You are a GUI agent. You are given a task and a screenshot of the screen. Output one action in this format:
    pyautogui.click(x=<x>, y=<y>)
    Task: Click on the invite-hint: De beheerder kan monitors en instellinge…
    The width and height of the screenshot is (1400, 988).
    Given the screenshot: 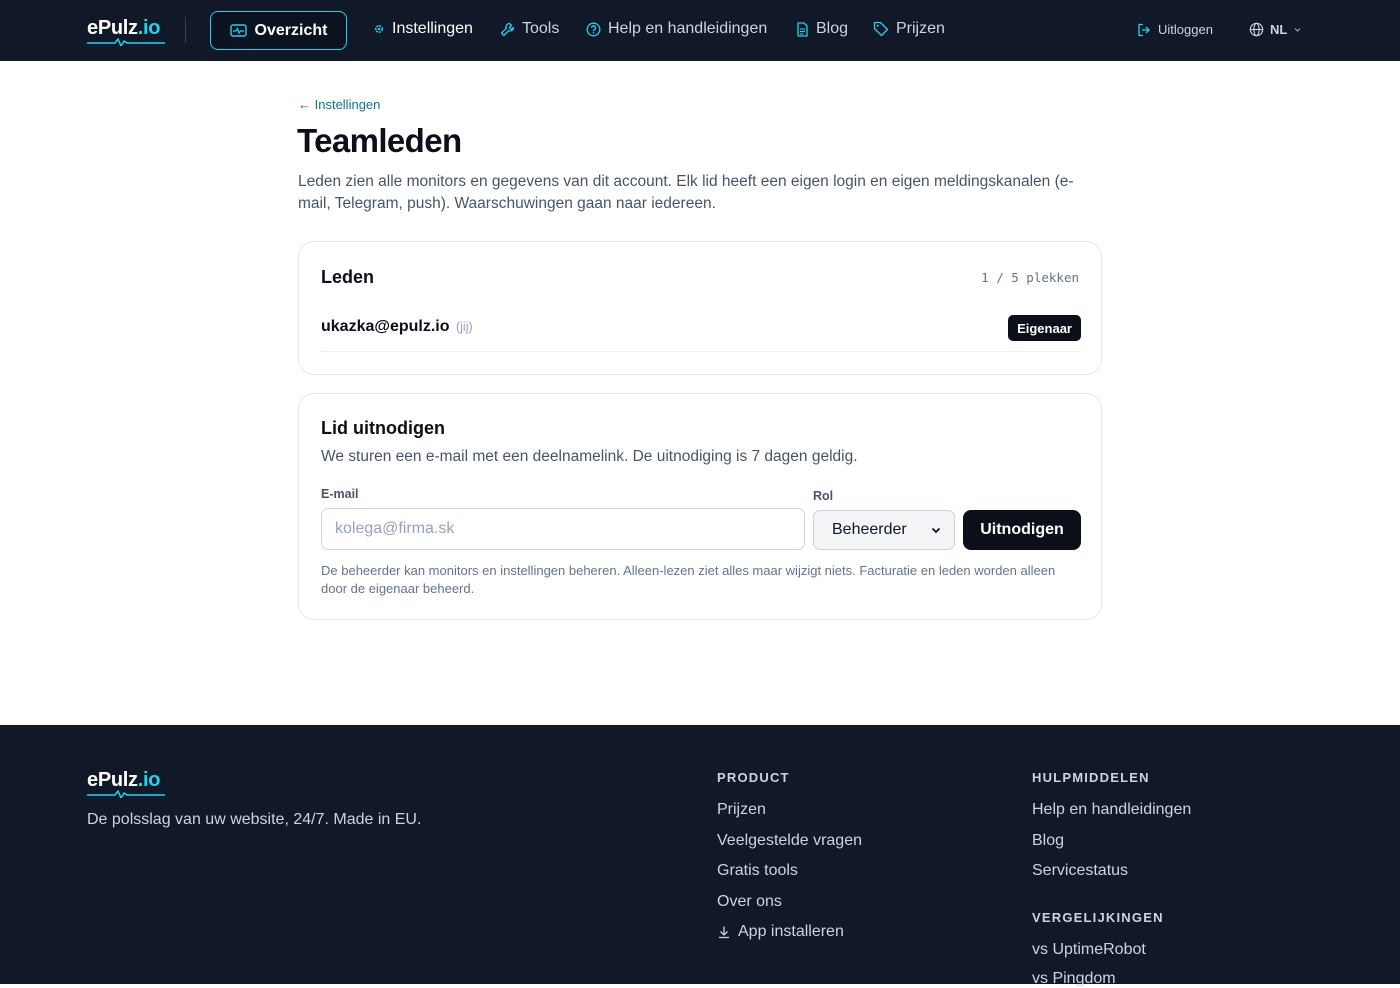 What is the action you would take?
    pyautogui.click(x=688, y=579)
    